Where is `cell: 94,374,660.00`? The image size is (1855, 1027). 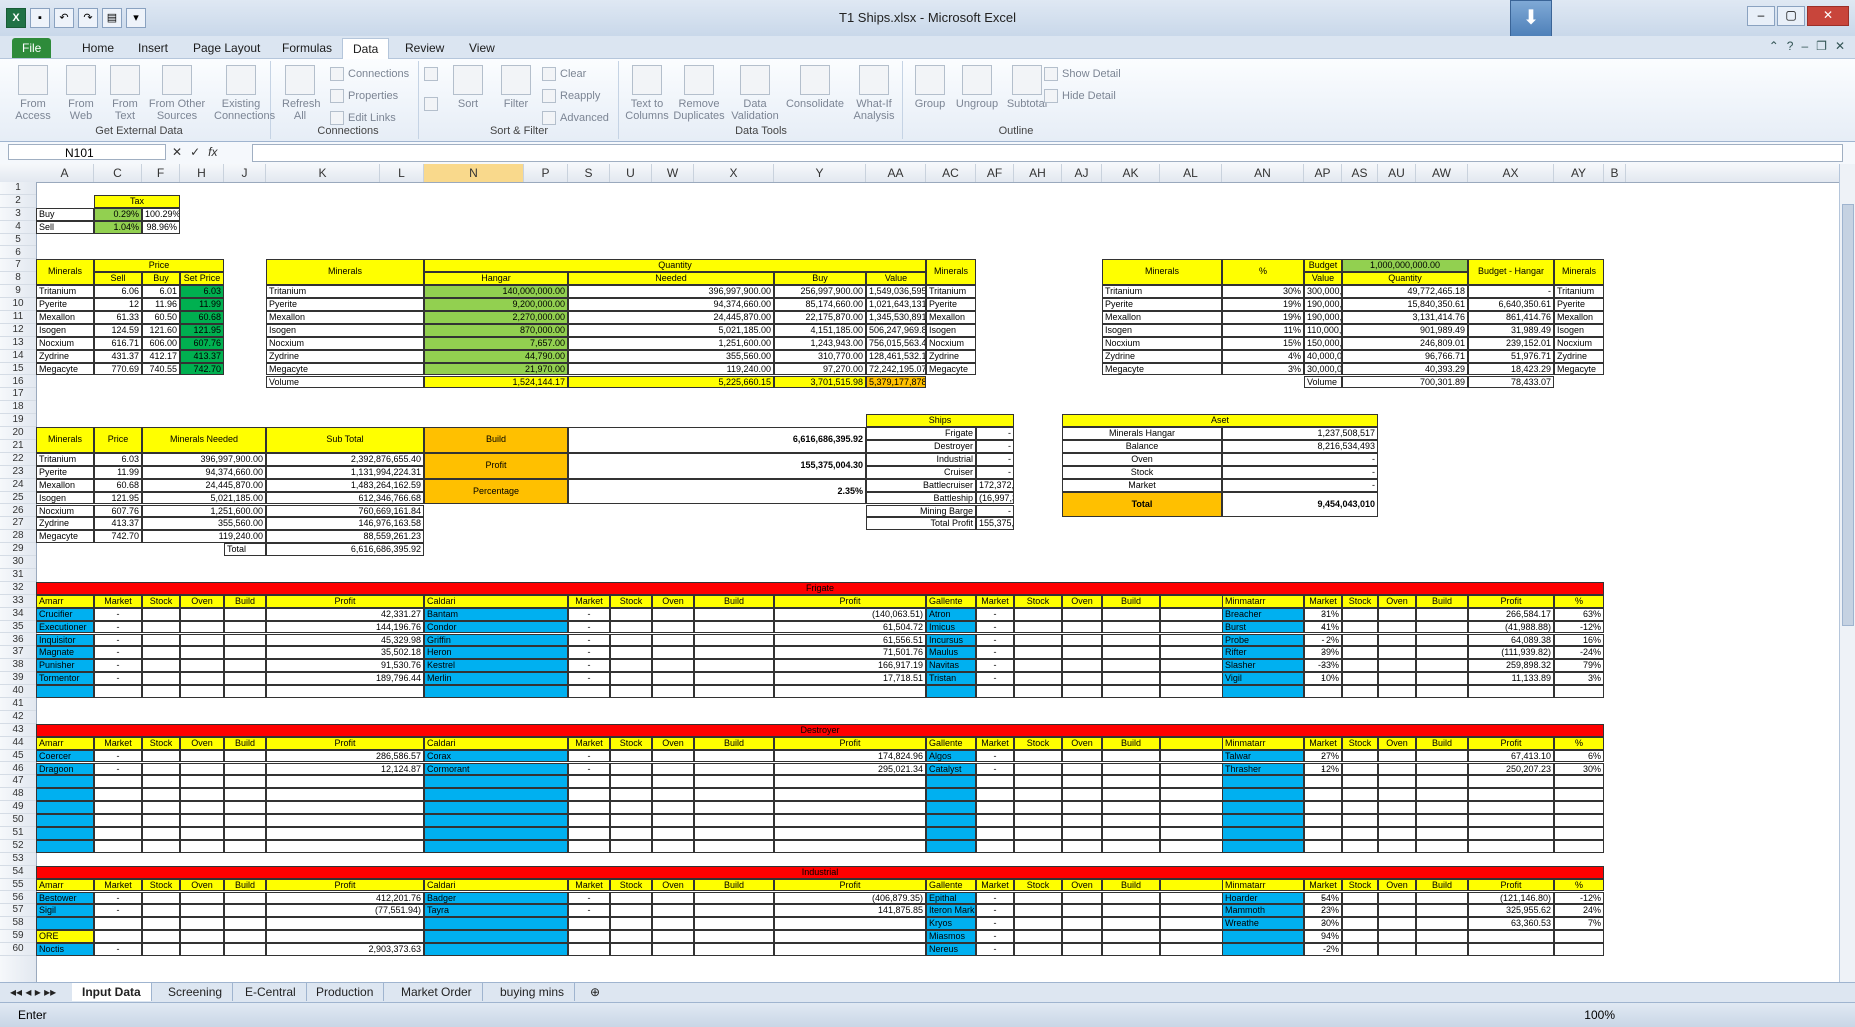
cell: 94,374,660.00 is located at coordinates (204, 472).